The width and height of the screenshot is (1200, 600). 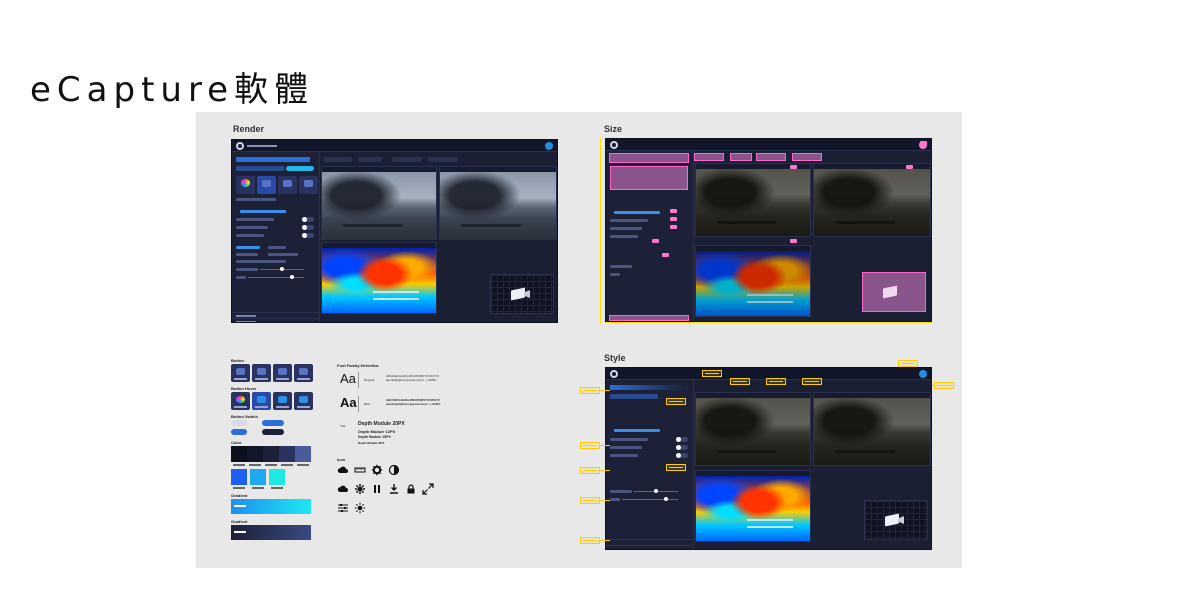 I want to click on switch-secondary, so click(x=273, y=432).